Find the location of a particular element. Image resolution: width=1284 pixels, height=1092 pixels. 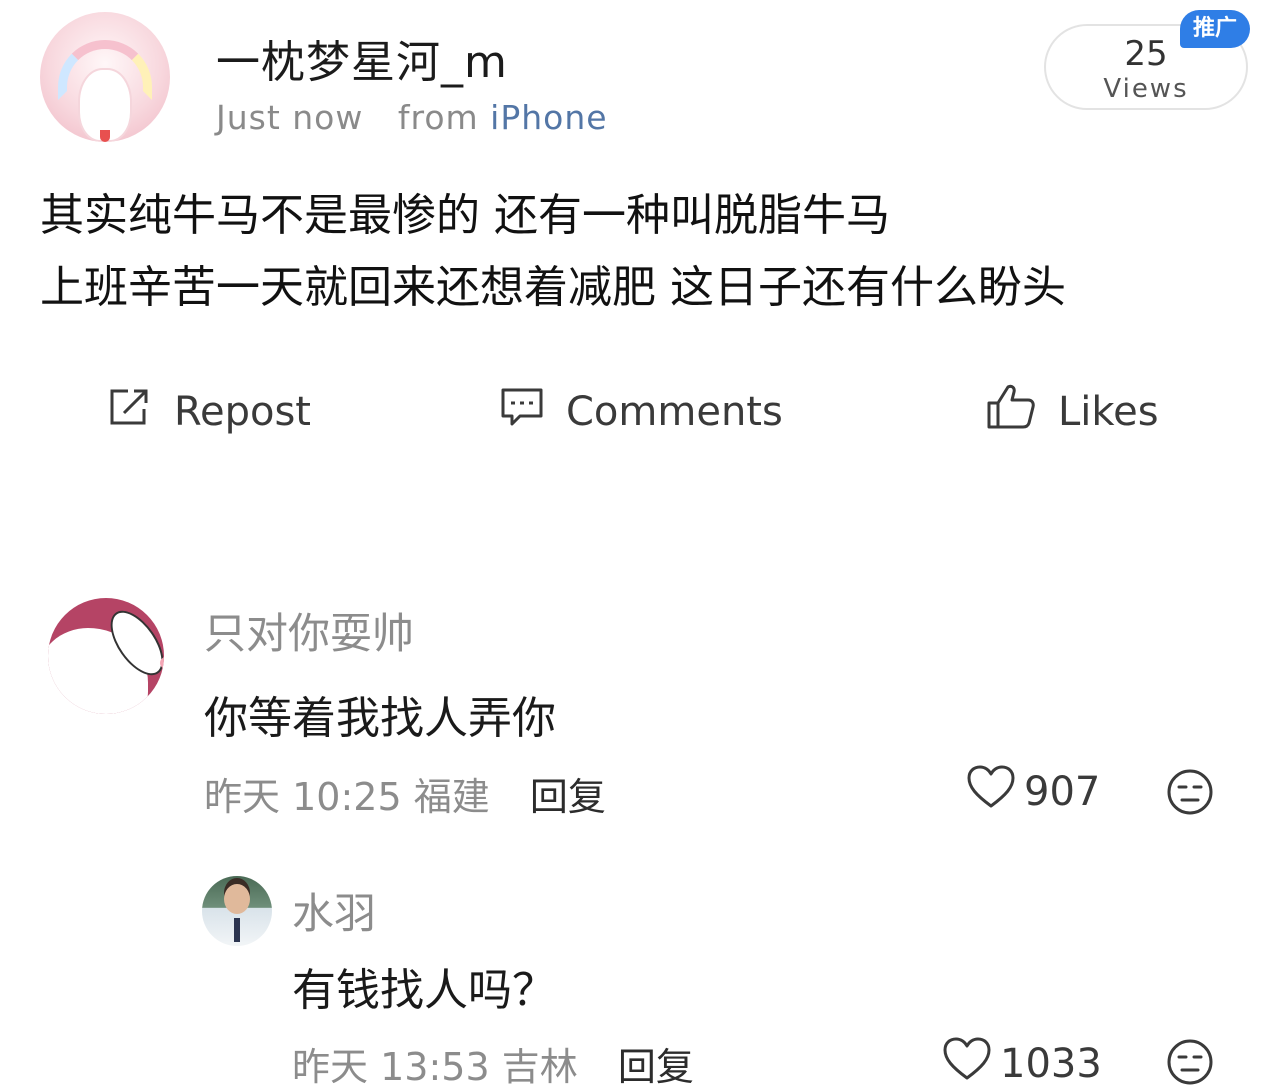

comment-time: 13:53 is located at coordinates (435, 1067).